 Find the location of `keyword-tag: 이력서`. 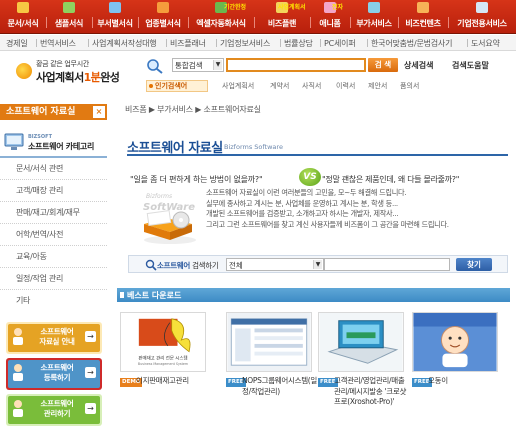

keyword-tag: 이력서 is located at coordinates (345, 86).